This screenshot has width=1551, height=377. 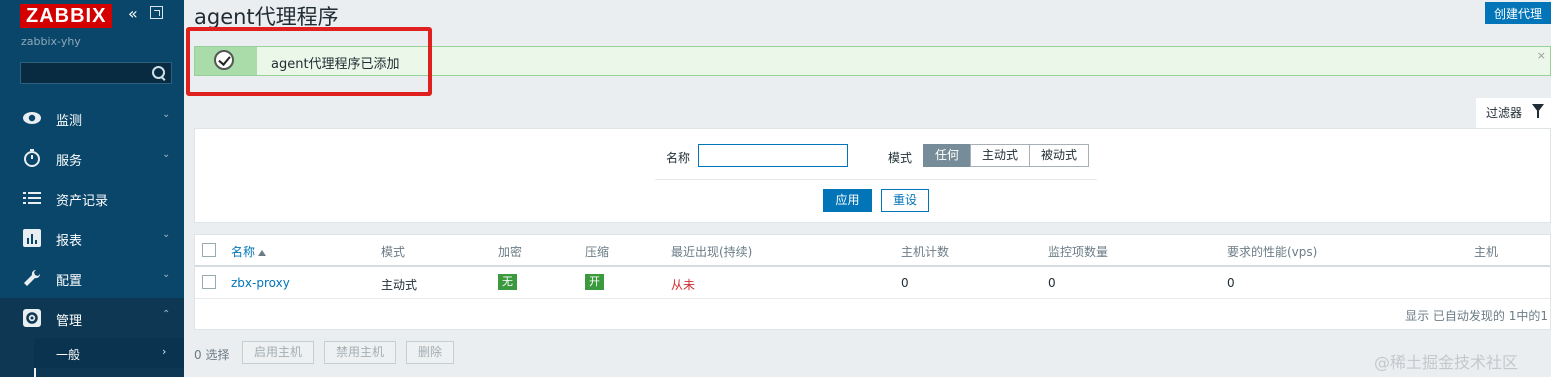 I want to click on close-icon: ×, so click(x=1541, y=55).